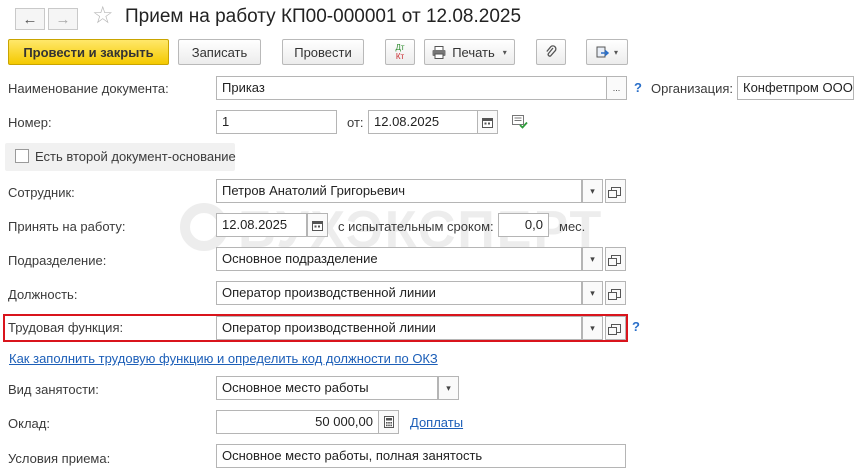 Image resolution: width=854 pixels, height=473 pixels. What do you see at coordinates (602, 51) in the screenshot?
I see `document-arrow-icon` at bounding box center [602, 51].